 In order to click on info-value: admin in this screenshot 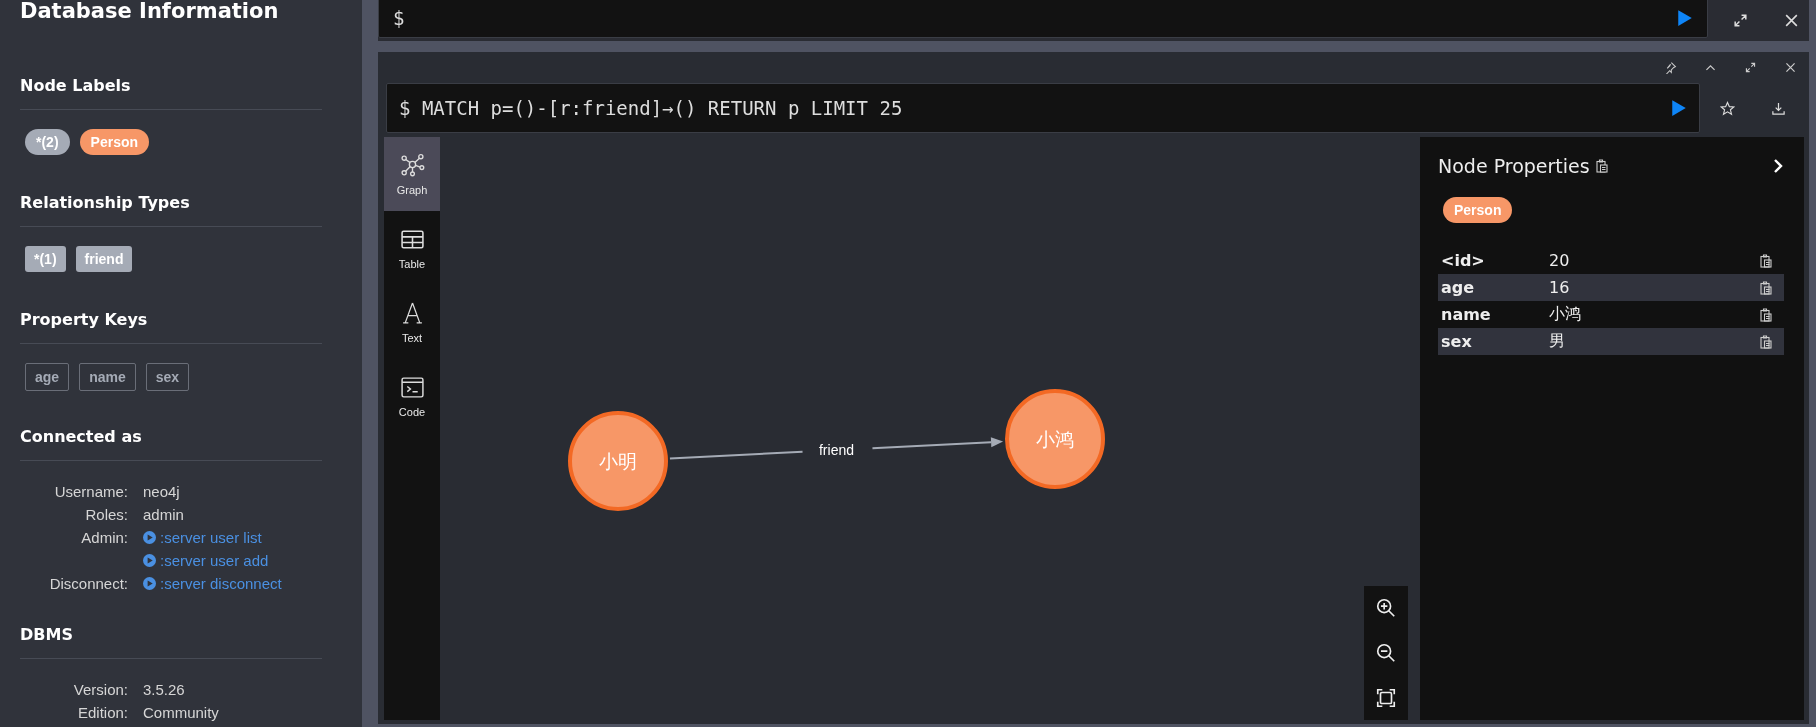, I will do `click(164, 515)`.